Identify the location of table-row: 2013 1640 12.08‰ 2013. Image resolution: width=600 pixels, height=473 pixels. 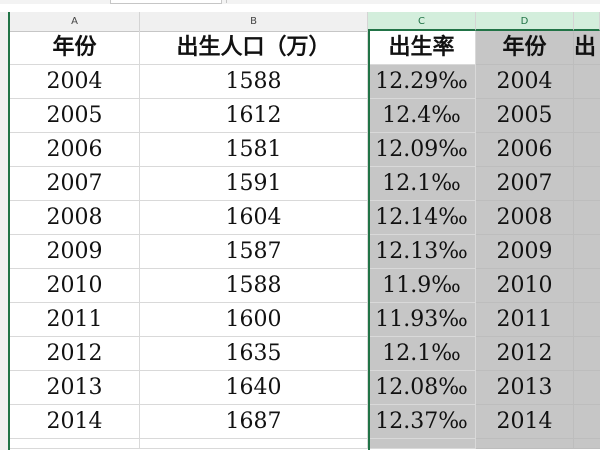
(305, 388).